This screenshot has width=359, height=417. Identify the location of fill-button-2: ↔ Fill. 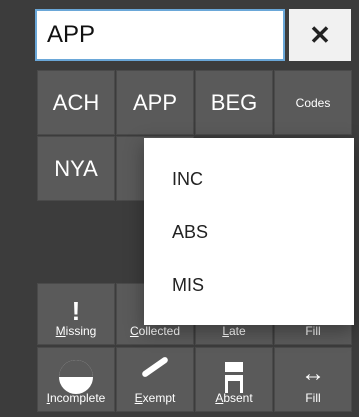
(313, 379).